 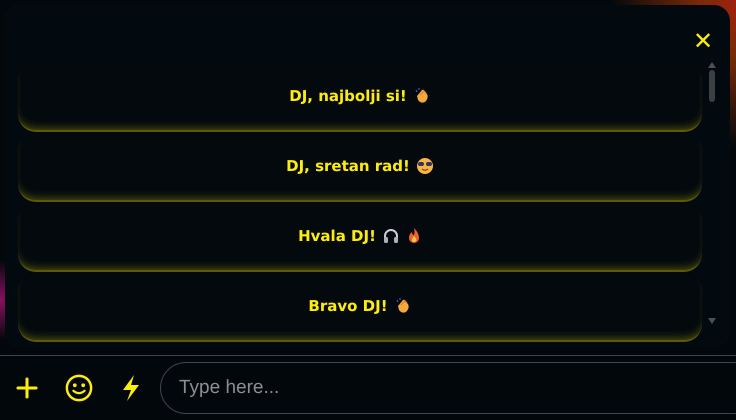 What do you see at coordinates (703, 41) in the screenshot?
I see `close-button: ✕` at bounding box center [703, 41].